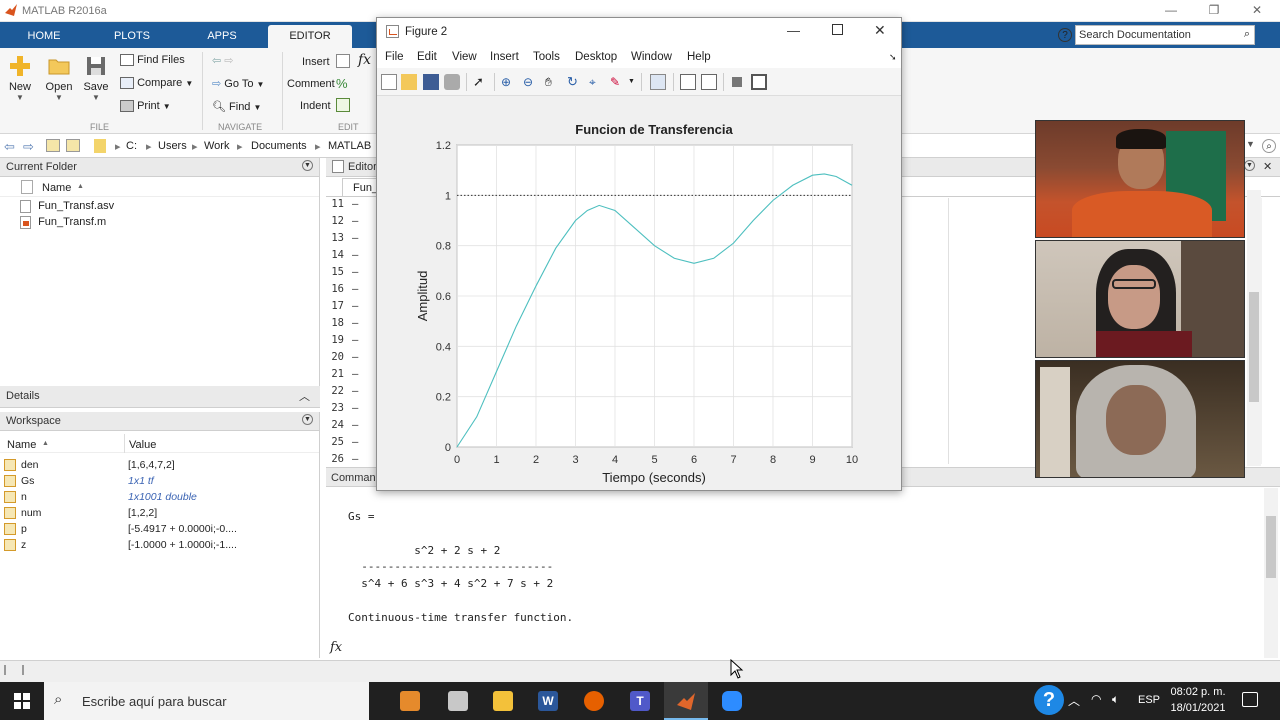 Image resolution: width=1280 pixels, height=720 pixels. Describe the element at coordinates (548, 701) in the screenshot. I see `word-icon: W` at that location.